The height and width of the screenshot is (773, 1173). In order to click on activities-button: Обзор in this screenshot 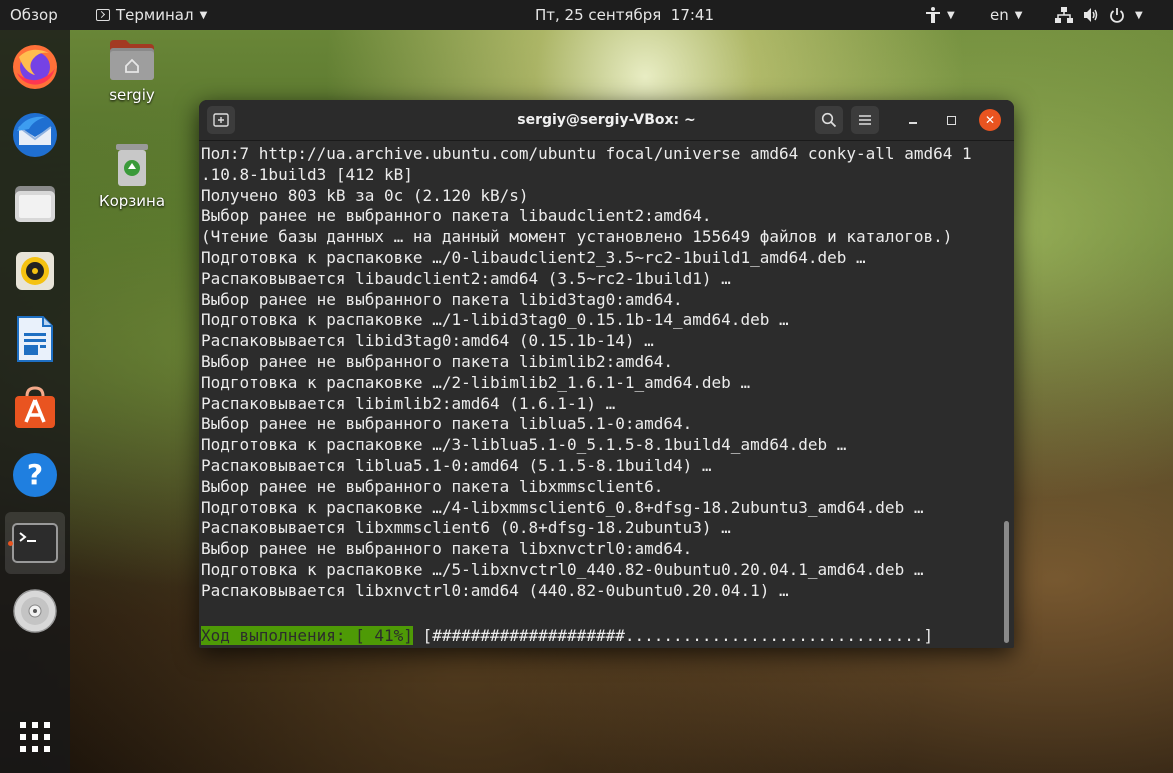, I will do `click(34, 15)`.